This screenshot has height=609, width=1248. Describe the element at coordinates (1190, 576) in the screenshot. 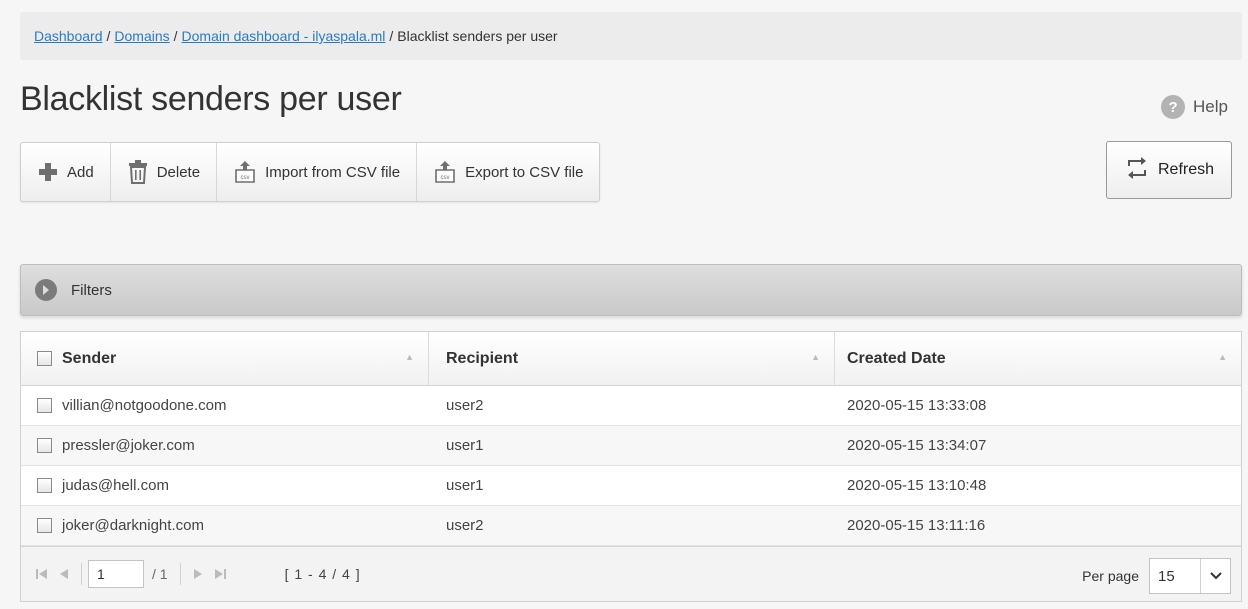

I see `per-page-select: 15` at that location.